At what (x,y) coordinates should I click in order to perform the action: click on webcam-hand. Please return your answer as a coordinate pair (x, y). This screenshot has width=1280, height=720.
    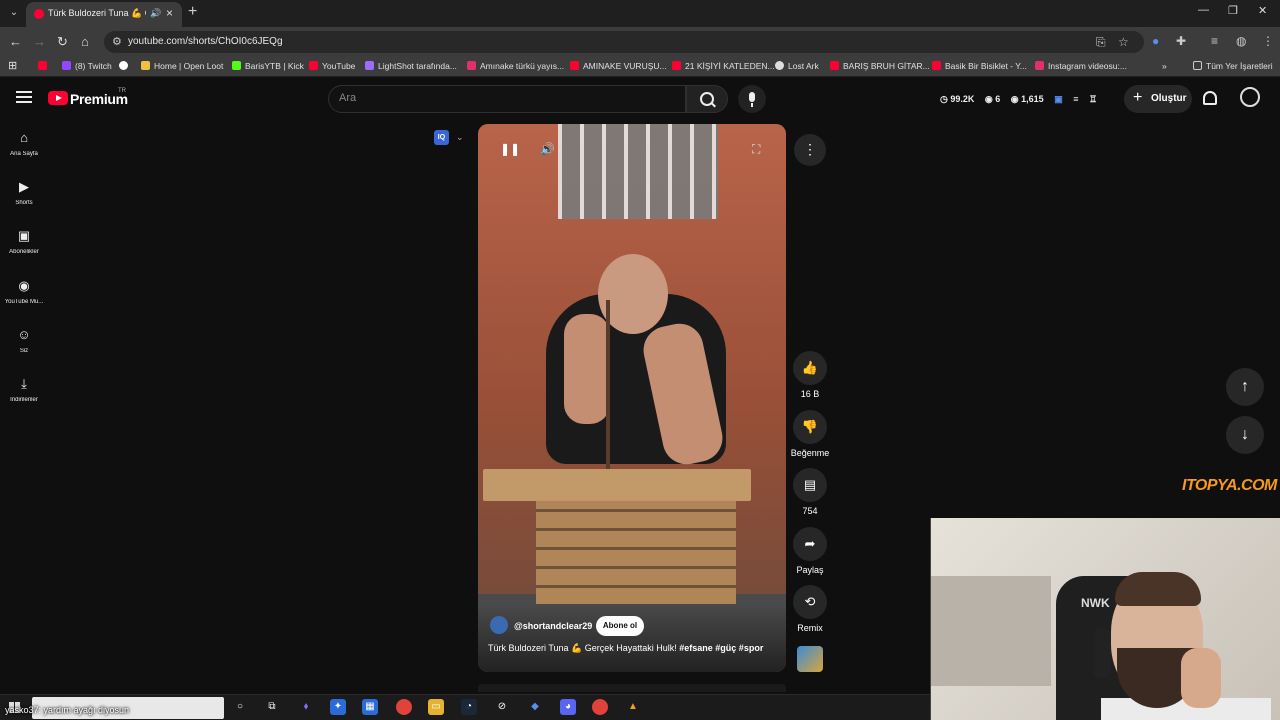
    Looking at the image, I should click on (1201, 678).